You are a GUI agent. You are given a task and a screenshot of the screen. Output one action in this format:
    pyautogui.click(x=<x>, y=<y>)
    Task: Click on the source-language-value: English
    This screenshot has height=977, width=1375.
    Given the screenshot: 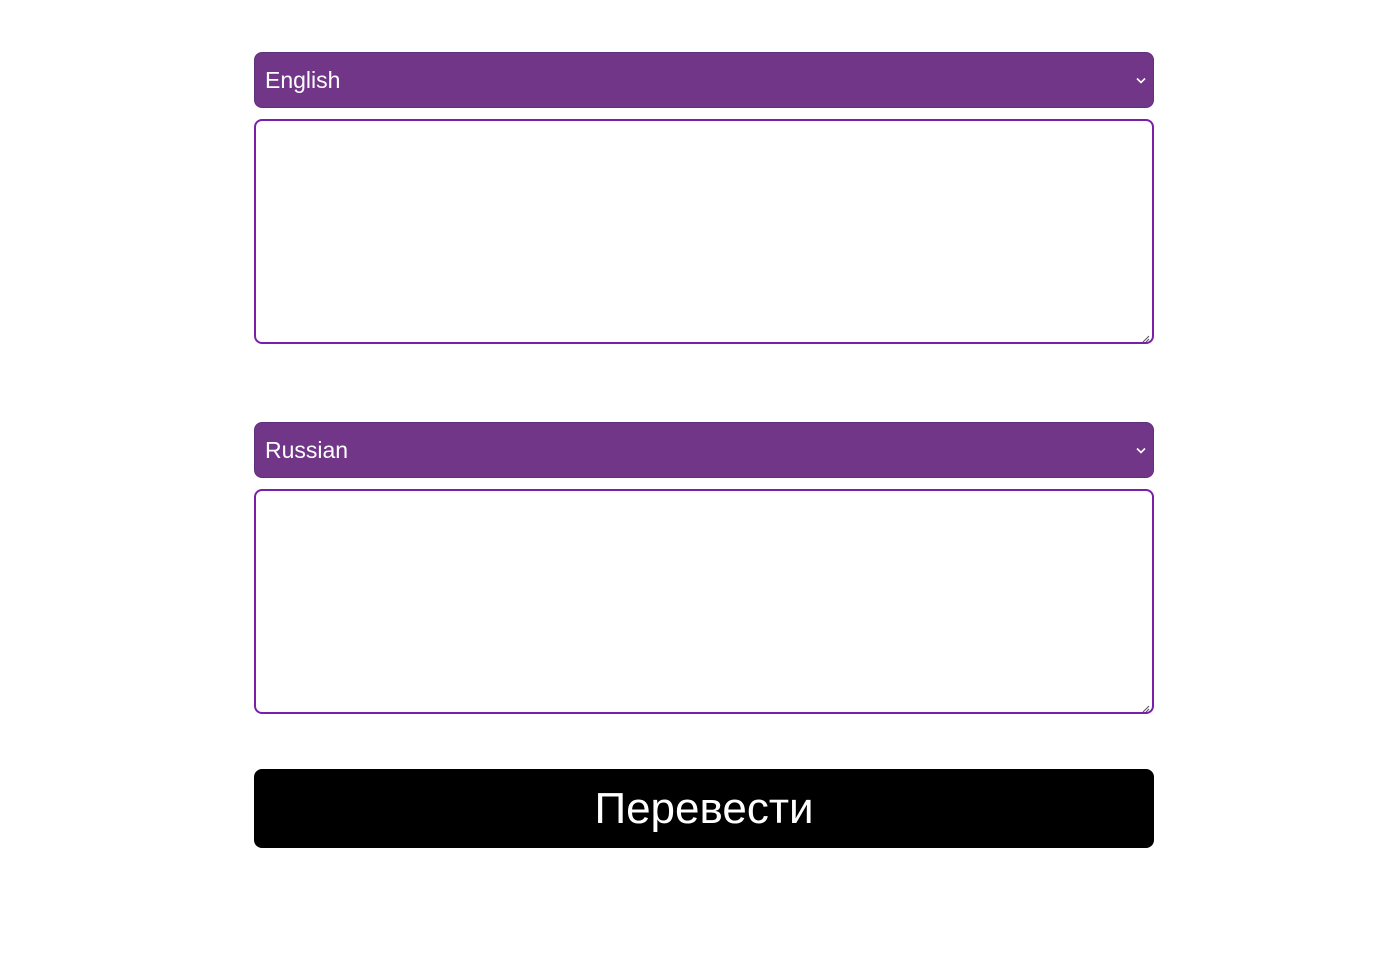 What is the action you would take?
    pyautogui.click(x=303, y=79)
    